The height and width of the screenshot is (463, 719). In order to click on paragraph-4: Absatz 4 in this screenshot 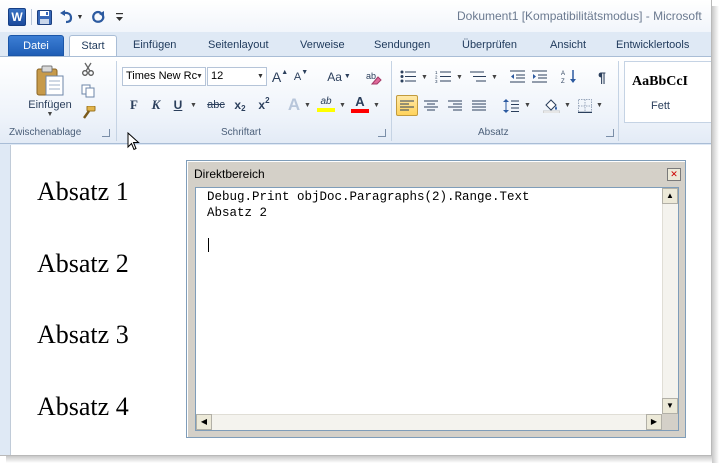, I will do `click(83, 406)`.